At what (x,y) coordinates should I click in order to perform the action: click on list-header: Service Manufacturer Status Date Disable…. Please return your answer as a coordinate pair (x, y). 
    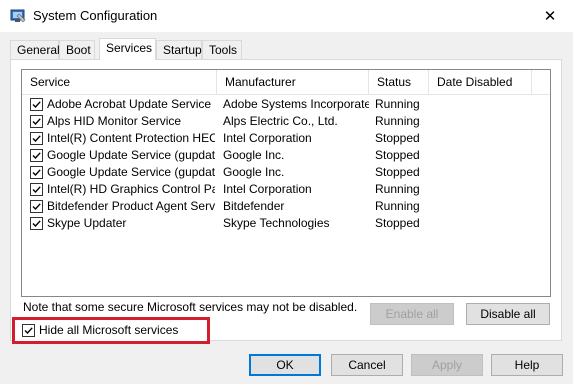
    Looking at the image, I should click on (286, 82).